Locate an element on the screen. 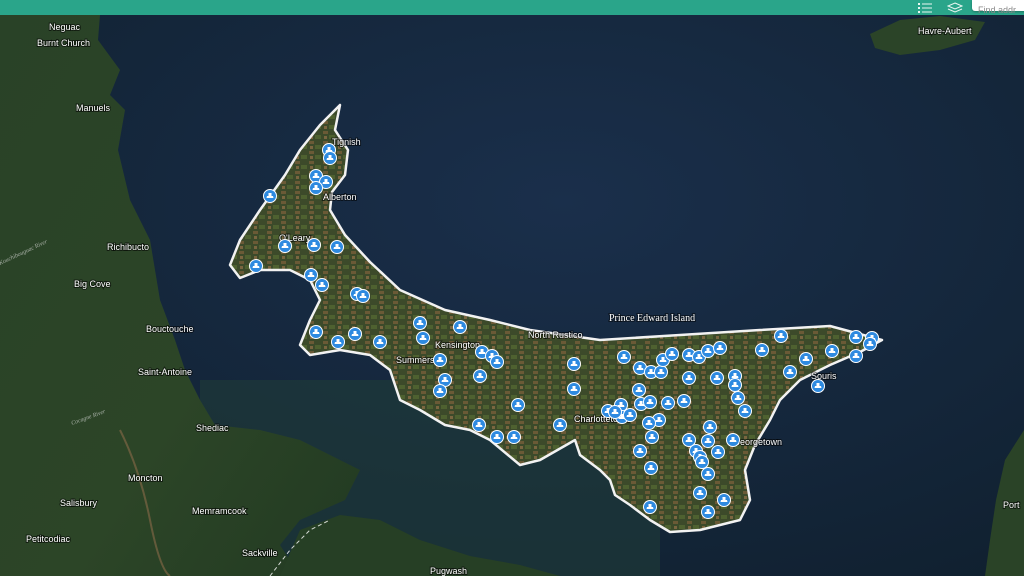 The height and width of the screenshot is (576, 1024). place-label: Port is located at coordinates (1011, 505).